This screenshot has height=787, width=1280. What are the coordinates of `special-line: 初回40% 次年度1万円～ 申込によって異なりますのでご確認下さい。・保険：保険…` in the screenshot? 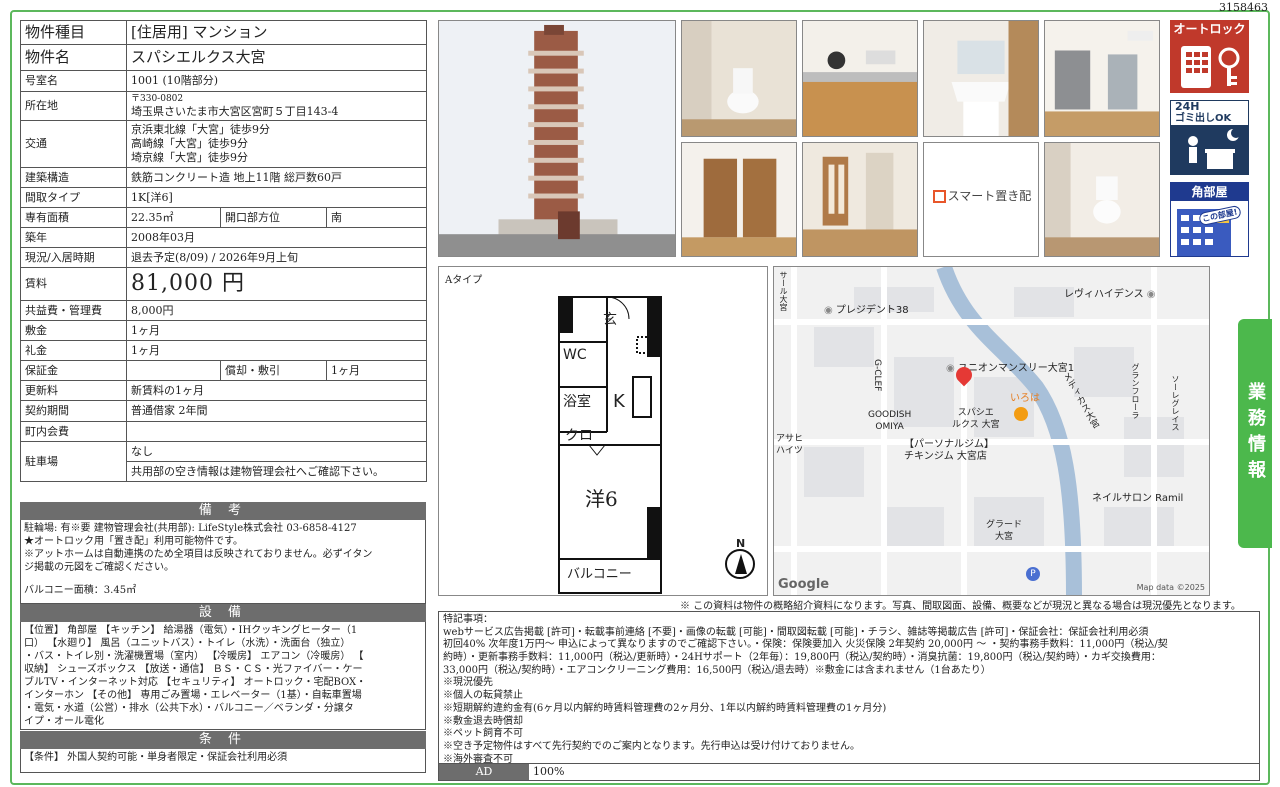 It's located at (805, 645).